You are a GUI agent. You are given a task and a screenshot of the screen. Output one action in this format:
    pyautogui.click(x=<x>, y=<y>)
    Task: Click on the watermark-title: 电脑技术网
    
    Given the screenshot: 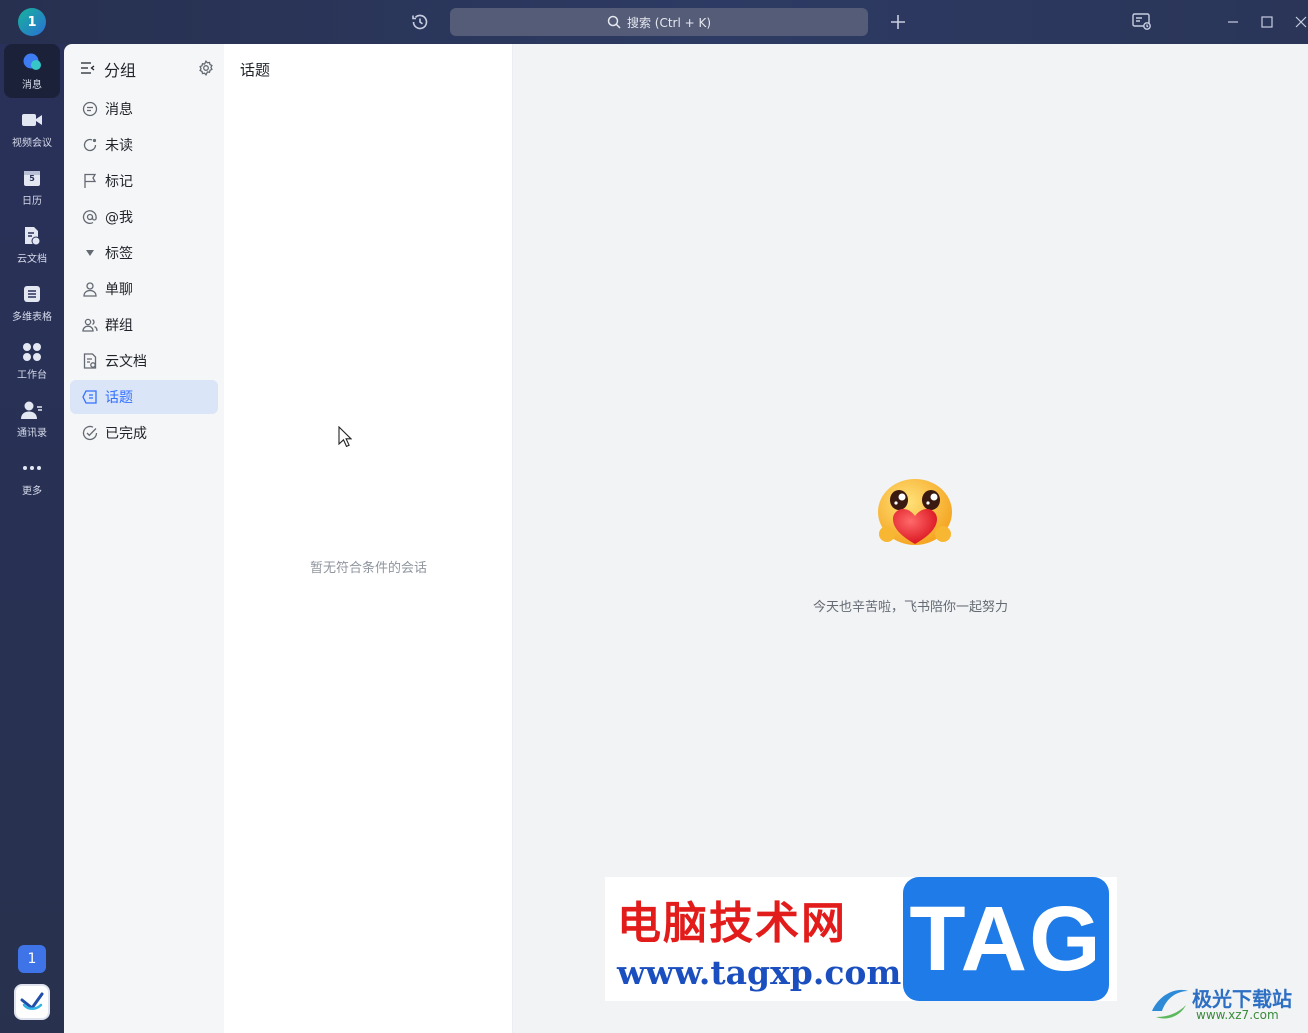 What is the action you would take?
    pyautogui.click(x=732, y=923)
    